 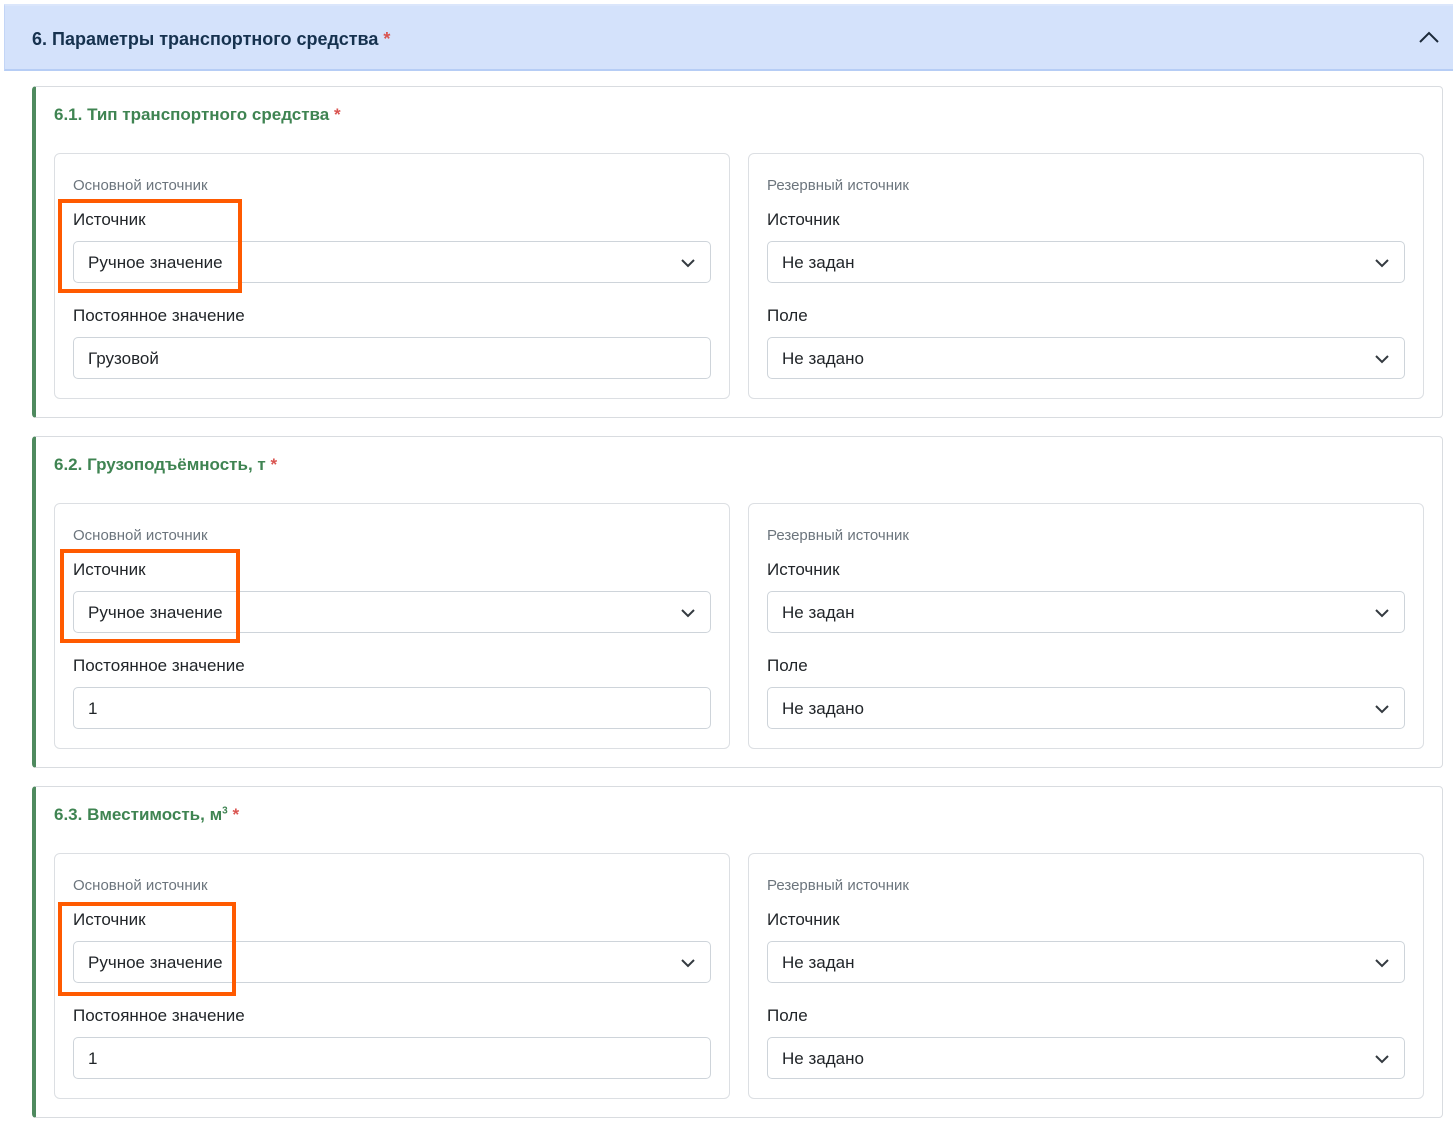 What do you see at coordinates (211, 39) in the screenshot?
I see `section-title: 6. Параметры транспортного средства *` at bounding box center [211, 39].